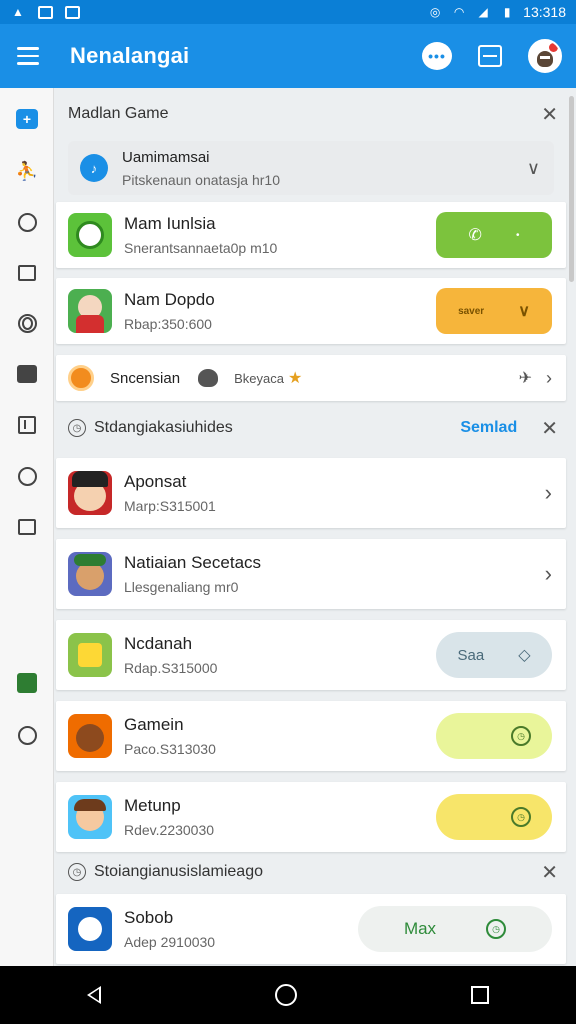  What do you see at coordinates (507, 12) in the screenshot?
I see `battery-icon: ▮` at bounding box center [507, 12].